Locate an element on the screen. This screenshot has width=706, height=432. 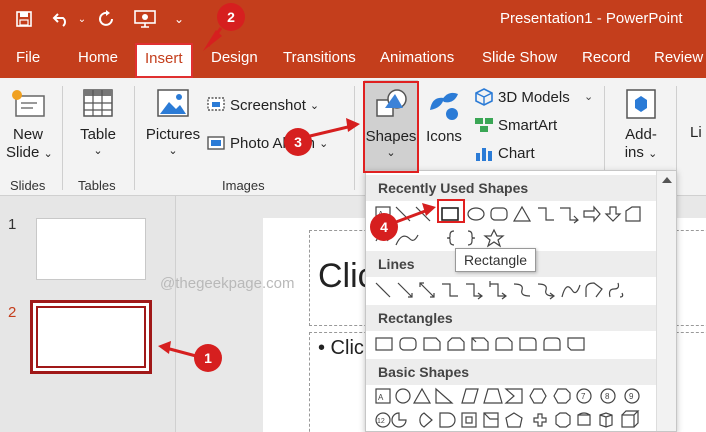
tab-design: Design is located at coordinates (234, 58).